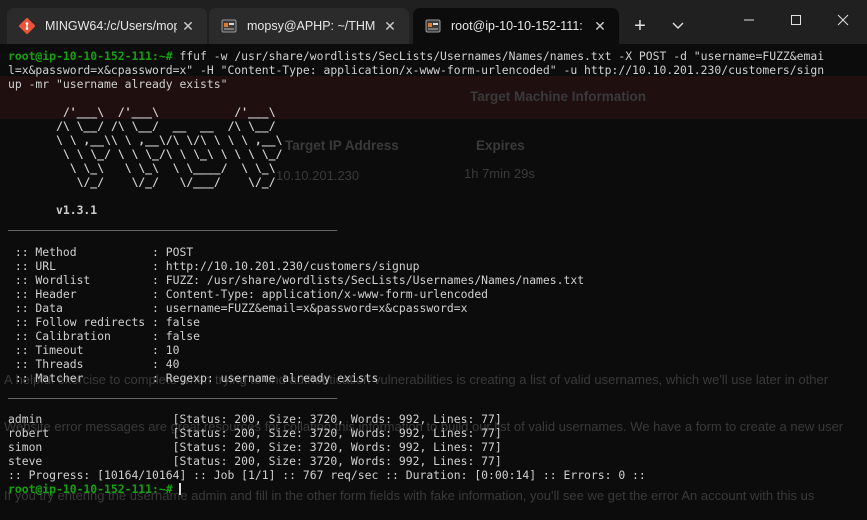  Describe the element at coordinates (796, 20) in the screenshot. I see `maximize-icon` at that location.